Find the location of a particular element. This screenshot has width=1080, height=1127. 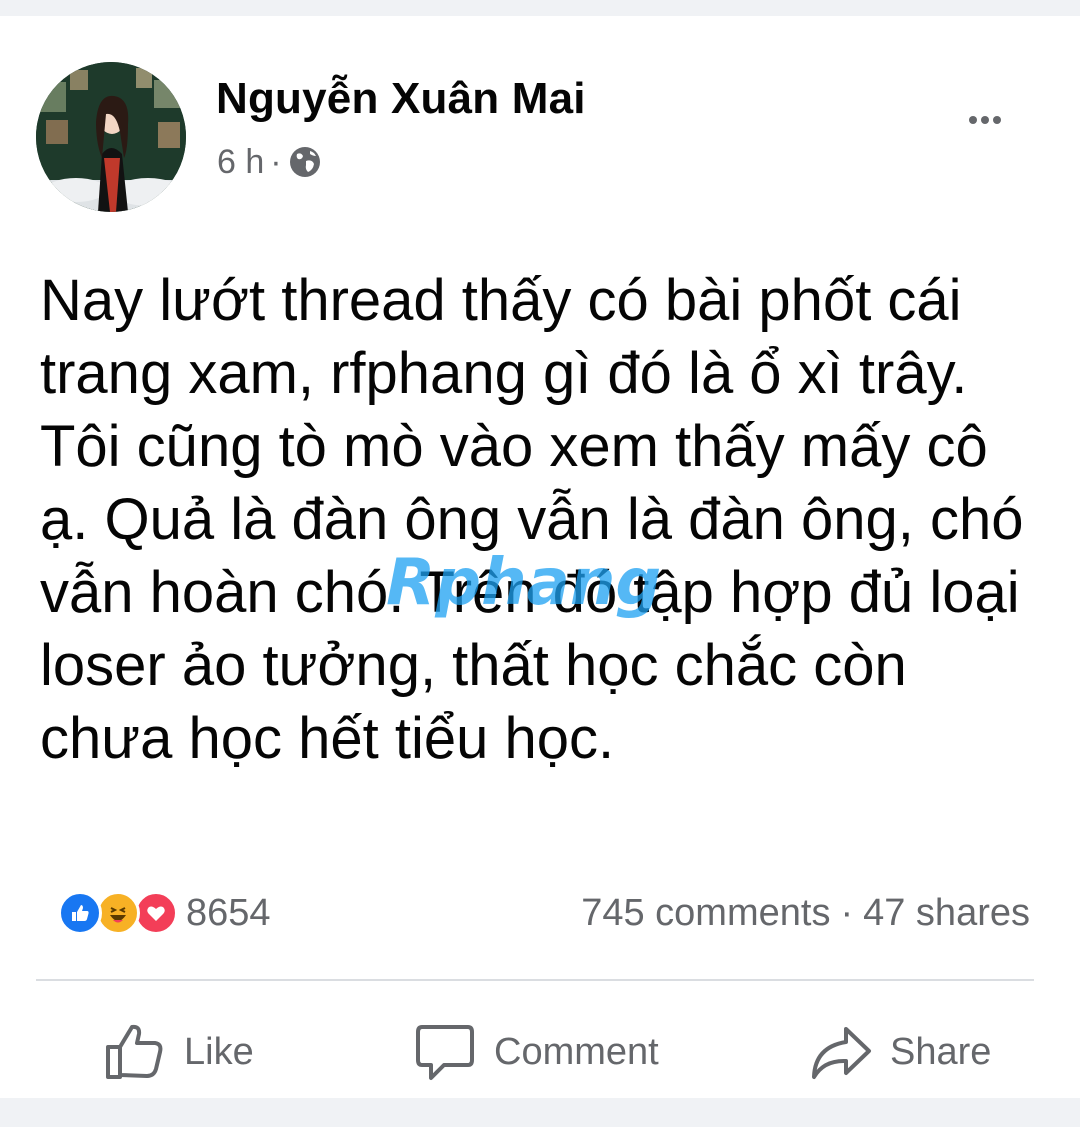

comment-button: Comment is located at coordinates (536, 1052).